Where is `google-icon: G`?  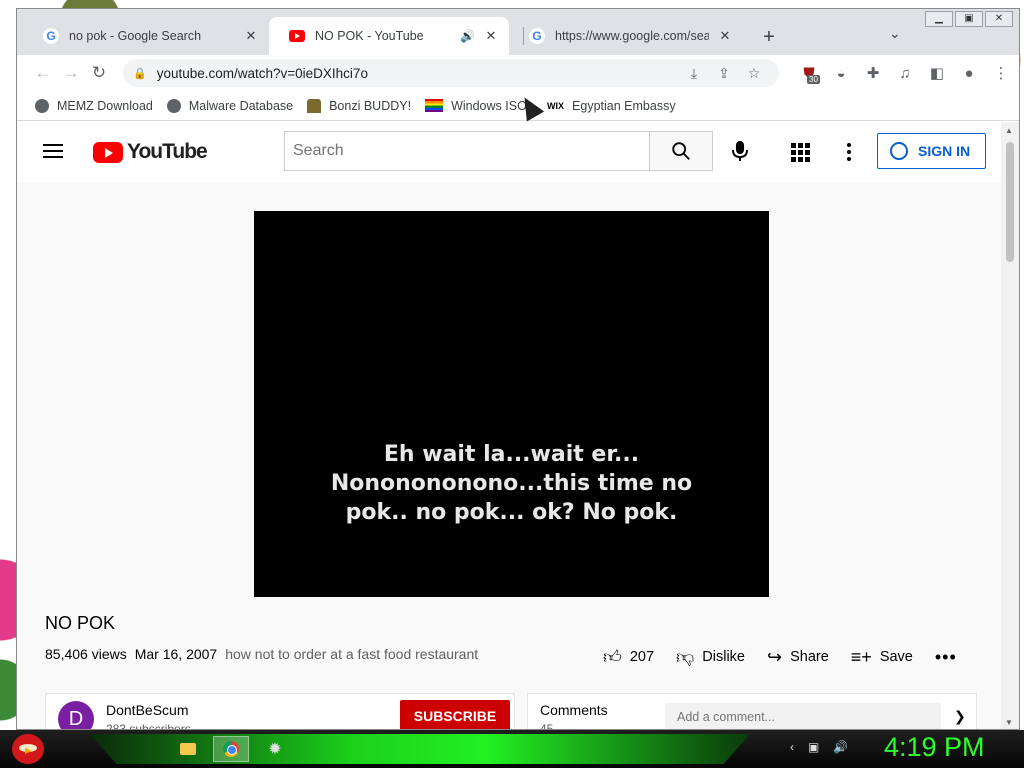
google-icon: G is located at coordinates (537, 36).